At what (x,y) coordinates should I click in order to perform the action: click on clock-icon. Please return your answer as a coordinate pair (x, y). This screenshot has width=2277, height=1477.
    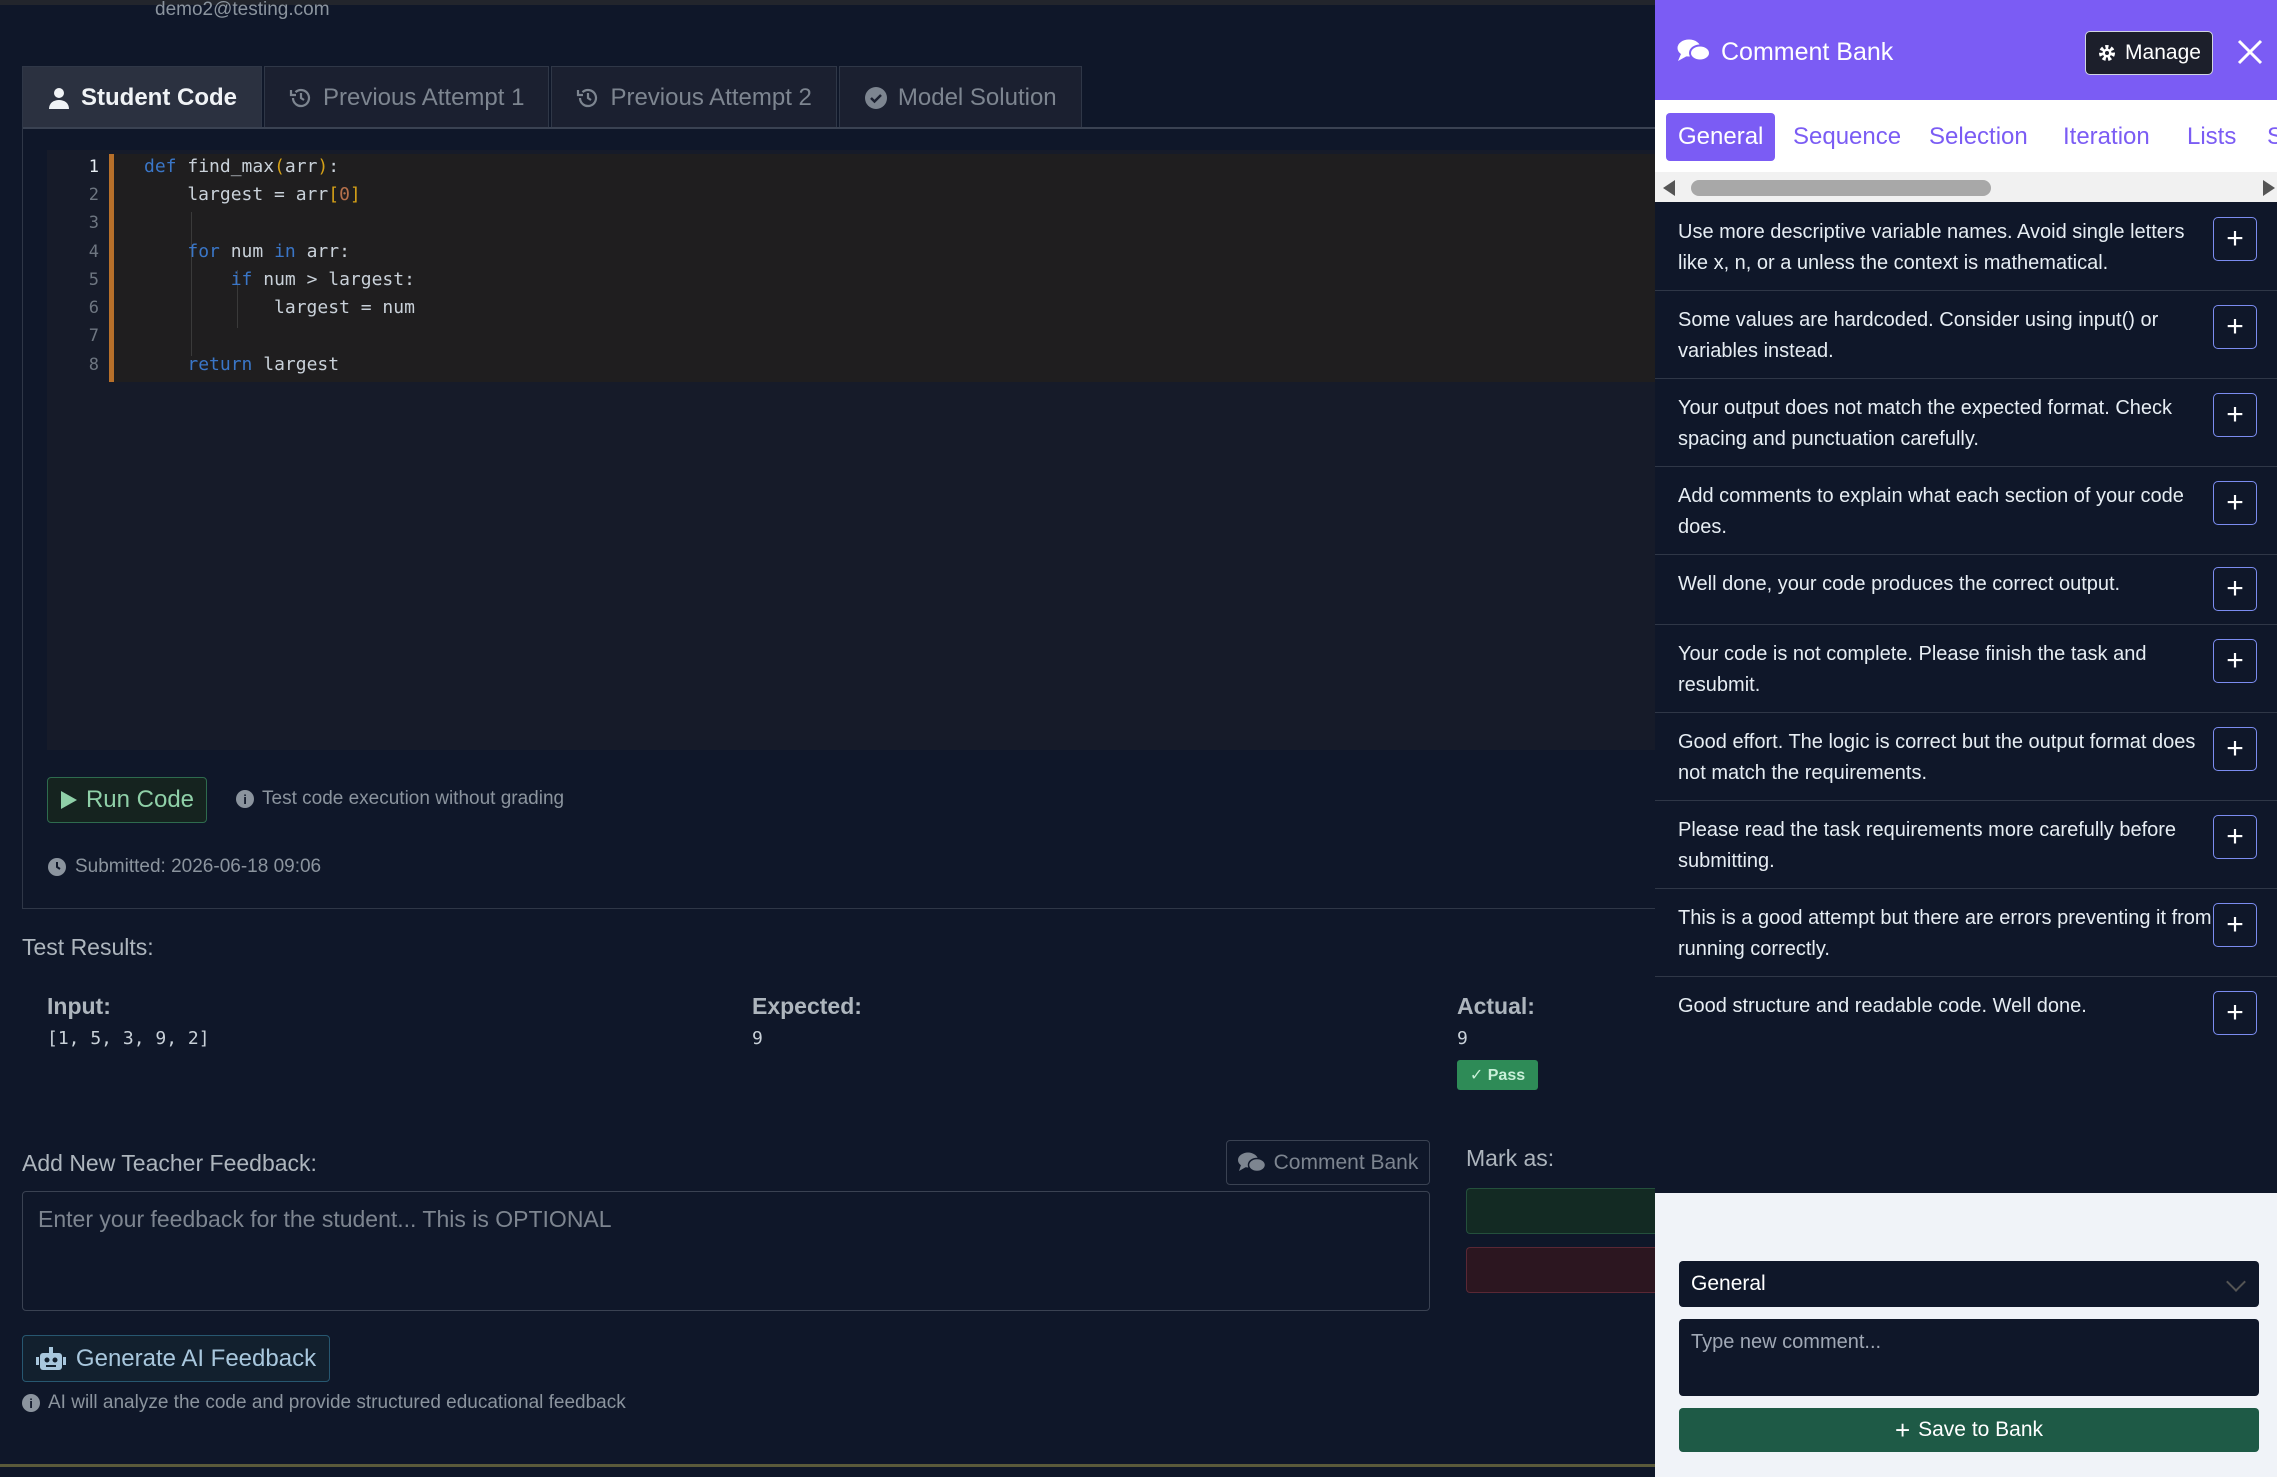
    Looking at the image, I should click on (57, 867).